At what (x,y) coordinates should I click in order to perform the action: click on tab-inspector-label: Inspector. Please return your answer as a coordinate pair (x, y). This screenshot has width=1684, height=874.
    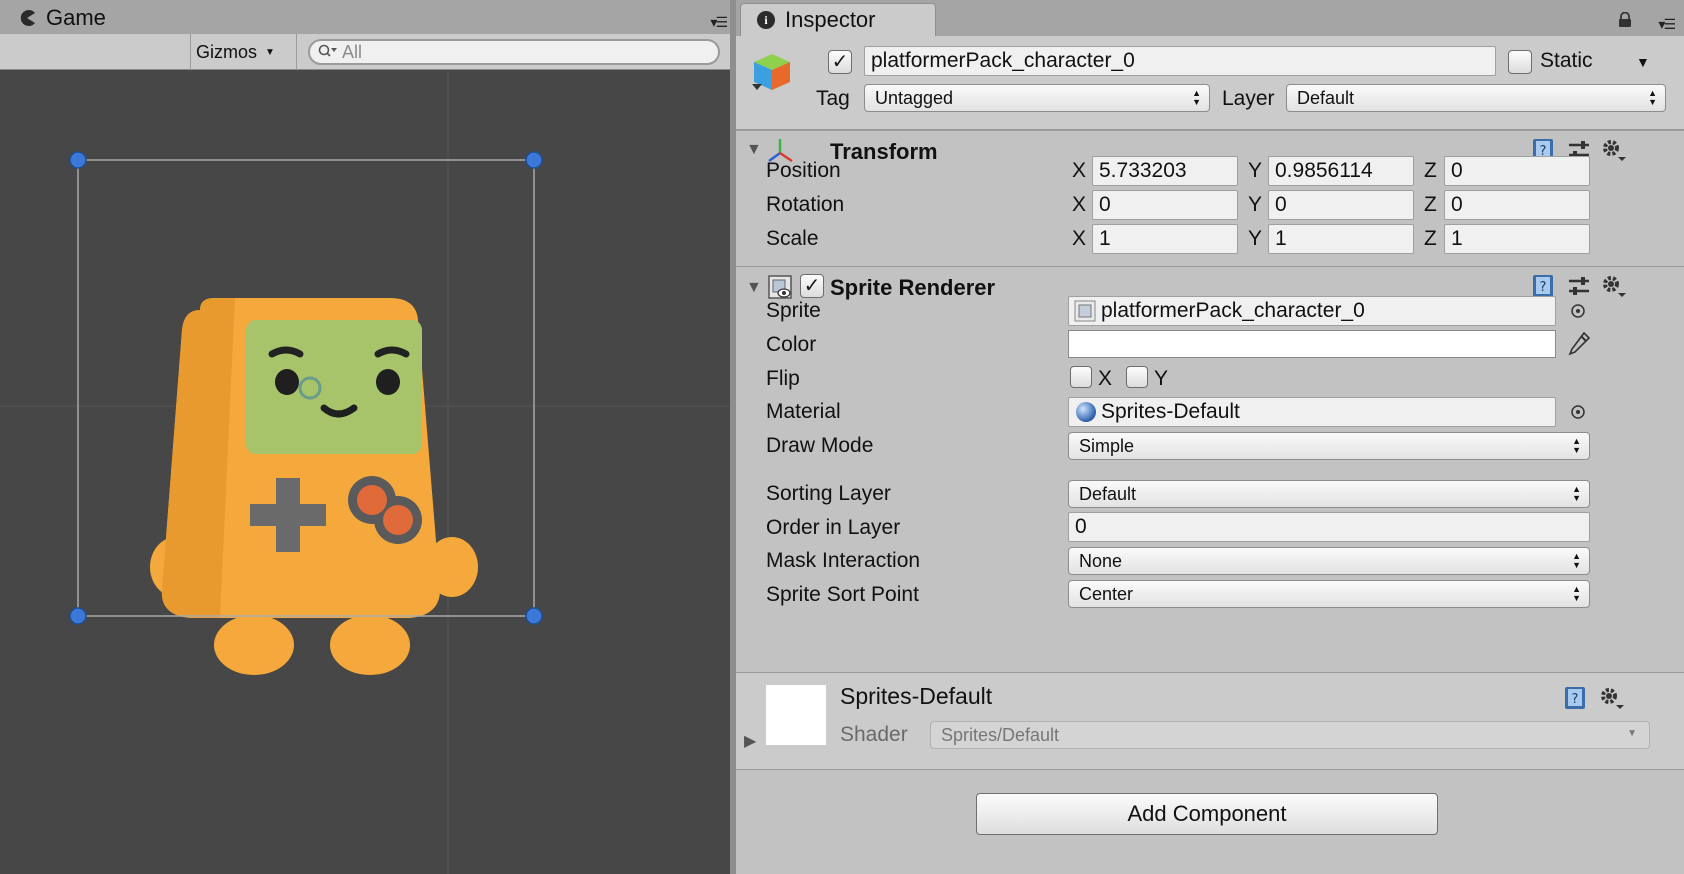
    Looking at the image, I should click on (830, 19).